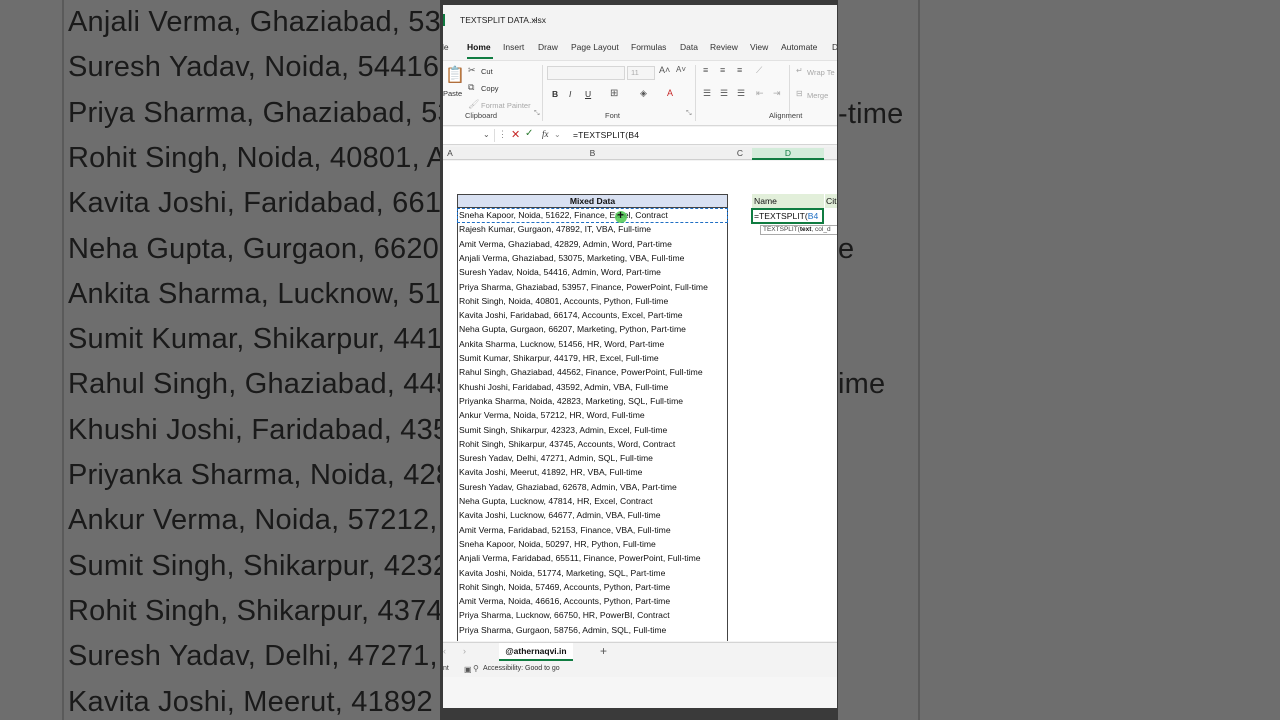  I want to click on tab-file: le, so click(446, 47).